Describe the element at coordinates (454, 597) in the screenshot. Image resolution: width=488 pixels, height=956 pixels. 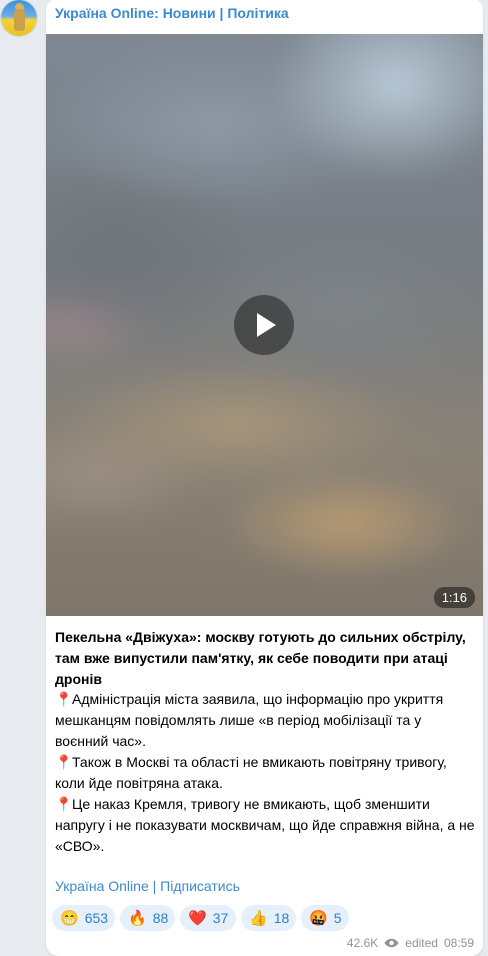
I see `video-duration: 1:16` at that location.